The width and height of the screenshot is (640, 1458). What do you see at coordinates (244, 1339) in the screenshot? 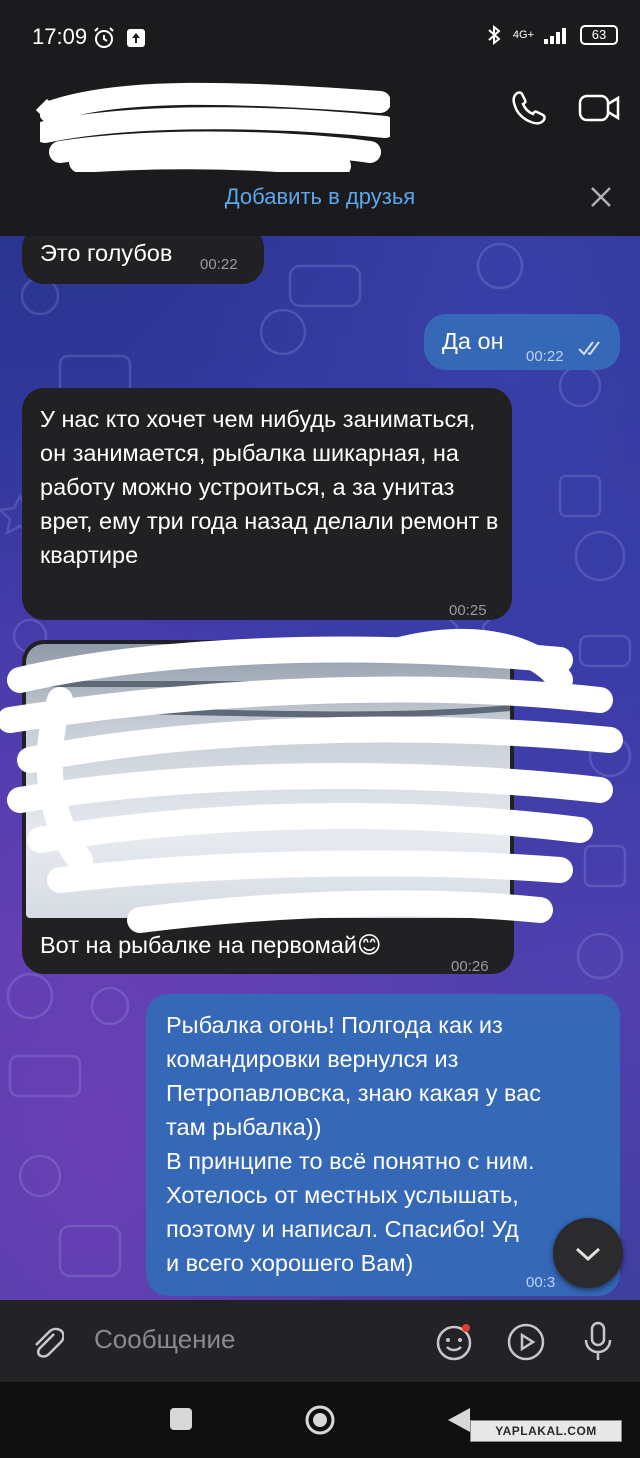
I see `message-input` at bounding box center [244, 1339].